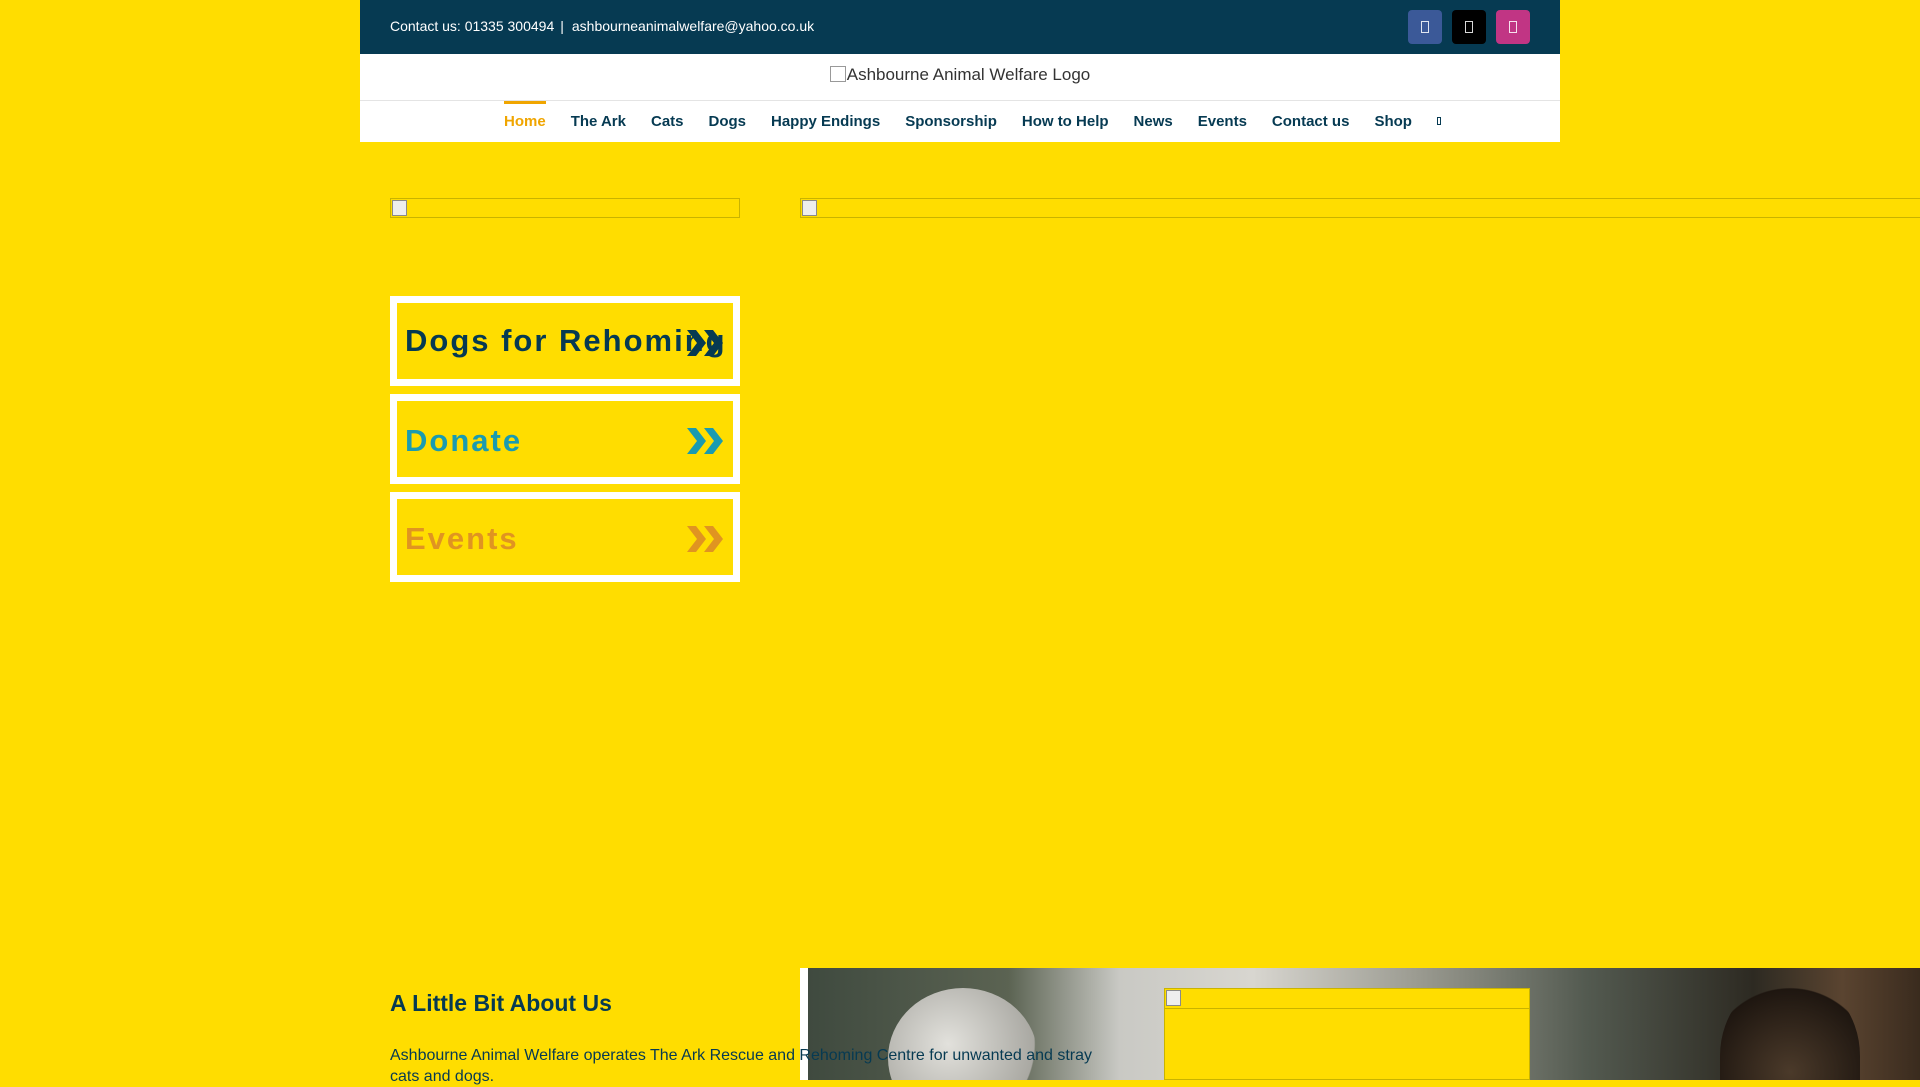  Describe the element at coordinates (728, 115) in the screenshot. I see `nav-item-dogs: Dogs` at that location.